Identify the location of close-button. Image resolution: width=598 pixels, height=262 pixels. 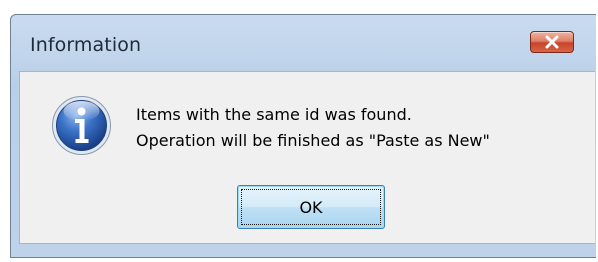
(552, 42).